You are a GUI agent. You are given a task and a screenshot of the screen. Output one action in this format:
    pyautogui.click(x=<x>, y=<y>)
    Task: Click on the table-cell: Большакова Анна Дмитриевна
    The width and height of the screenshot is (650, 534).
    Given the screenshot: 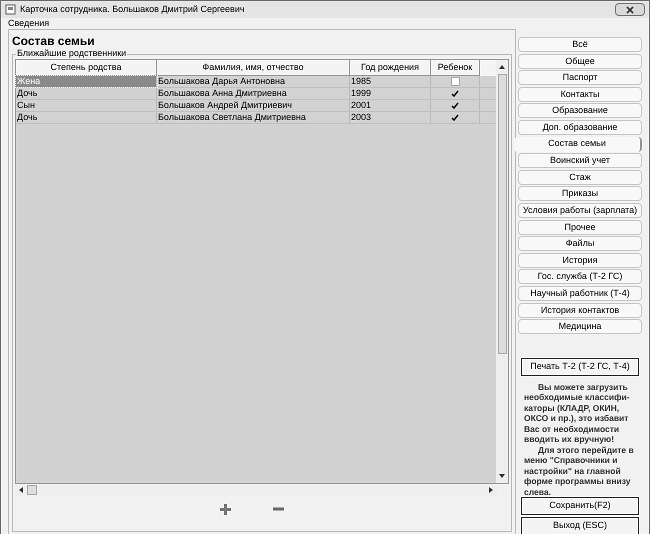 What is the action you would take?
    pyautogui.click(x=253, y=93)
    